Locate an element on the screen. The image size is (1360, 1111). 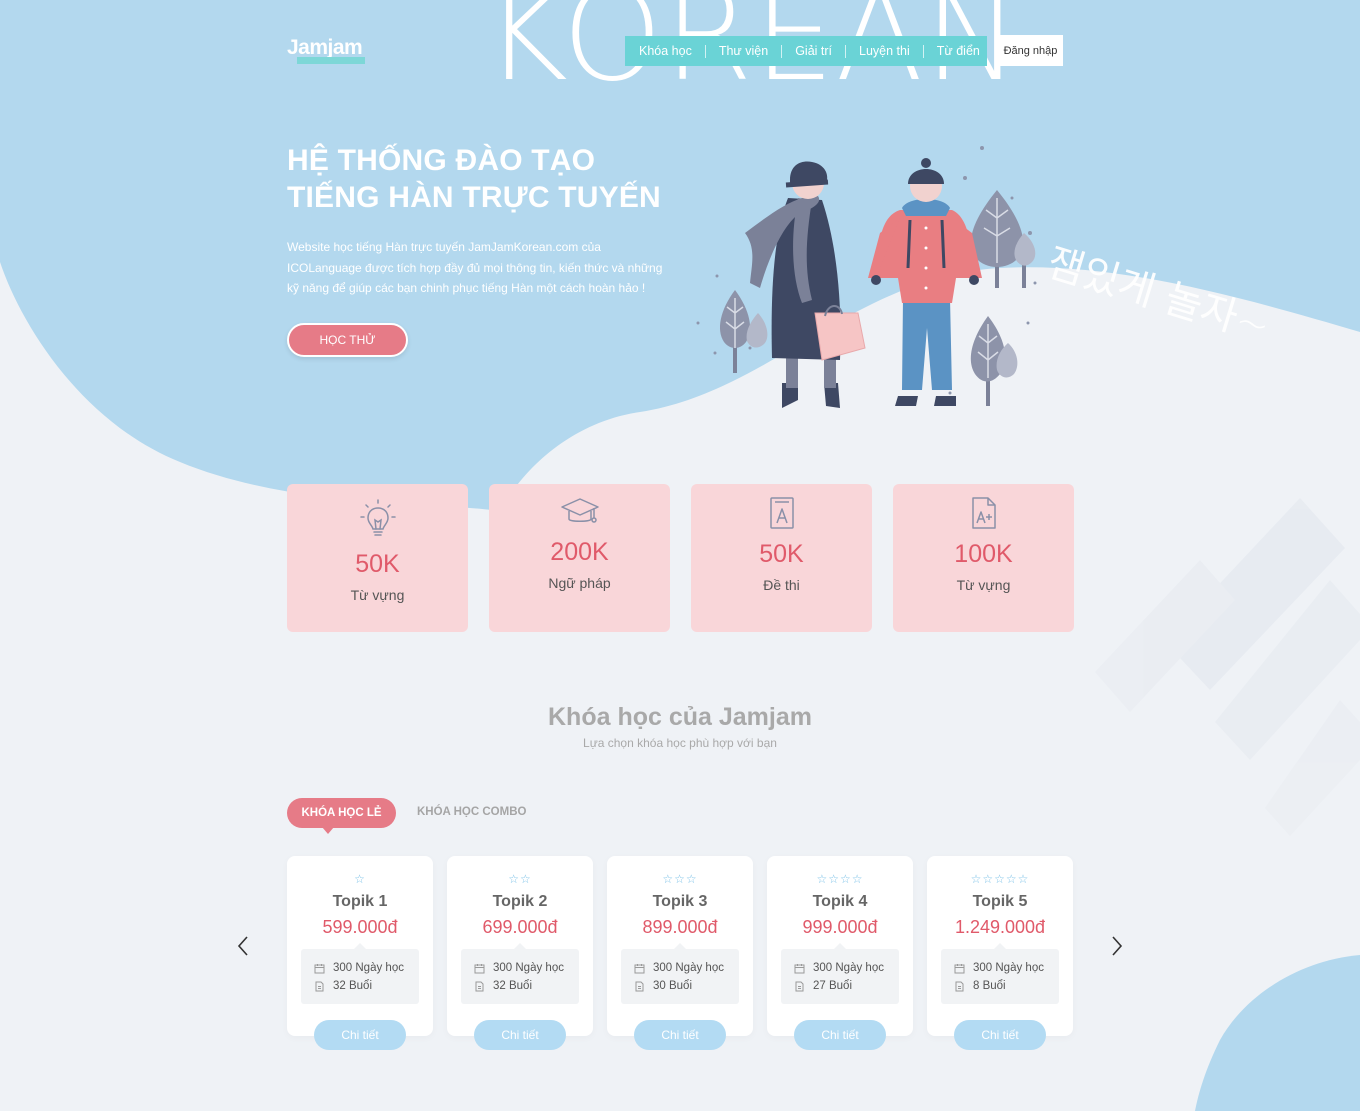
stat-label: Đề thi is located at coordinates (781, 585).